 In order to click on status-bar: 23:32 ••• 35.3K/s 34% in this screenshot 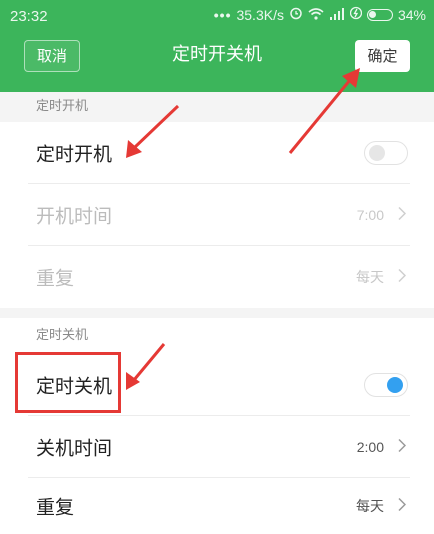, I will do `click(217, 15)`.